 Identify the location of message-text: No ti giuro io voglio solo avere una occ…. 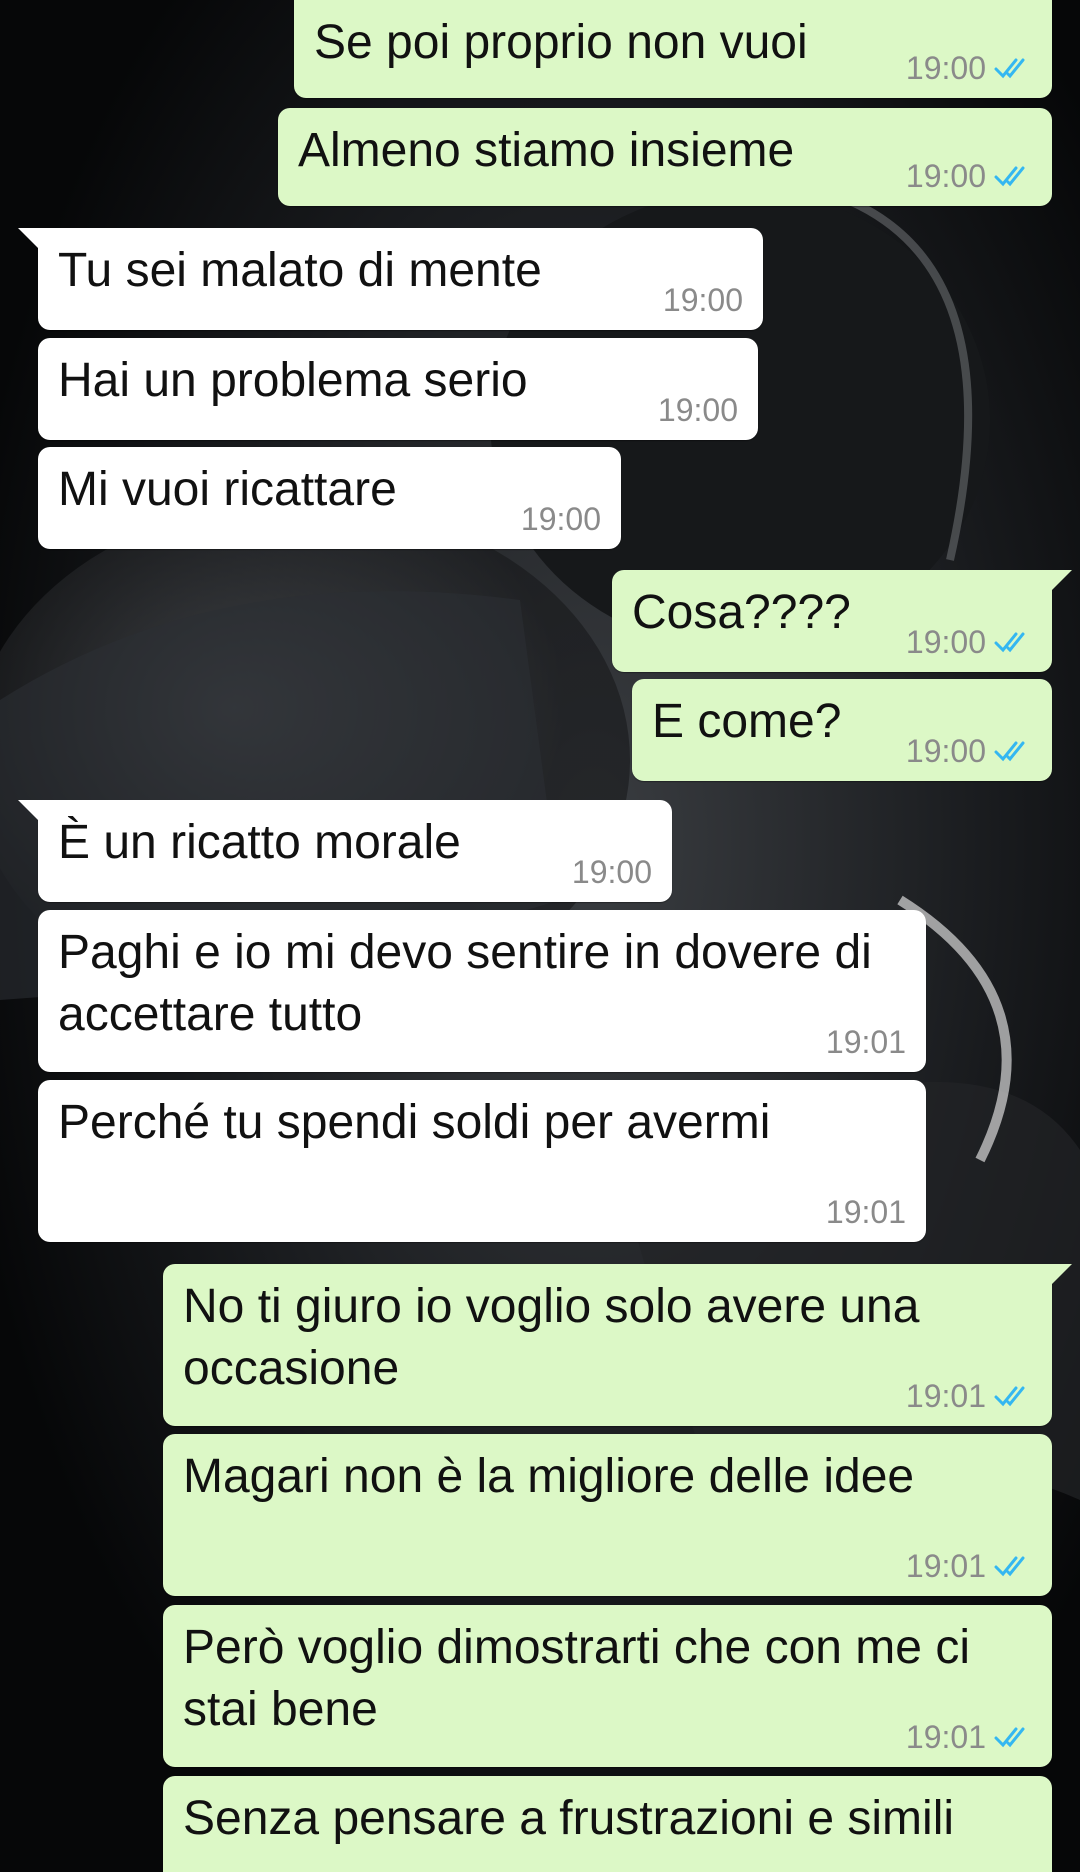
(558, 1337).